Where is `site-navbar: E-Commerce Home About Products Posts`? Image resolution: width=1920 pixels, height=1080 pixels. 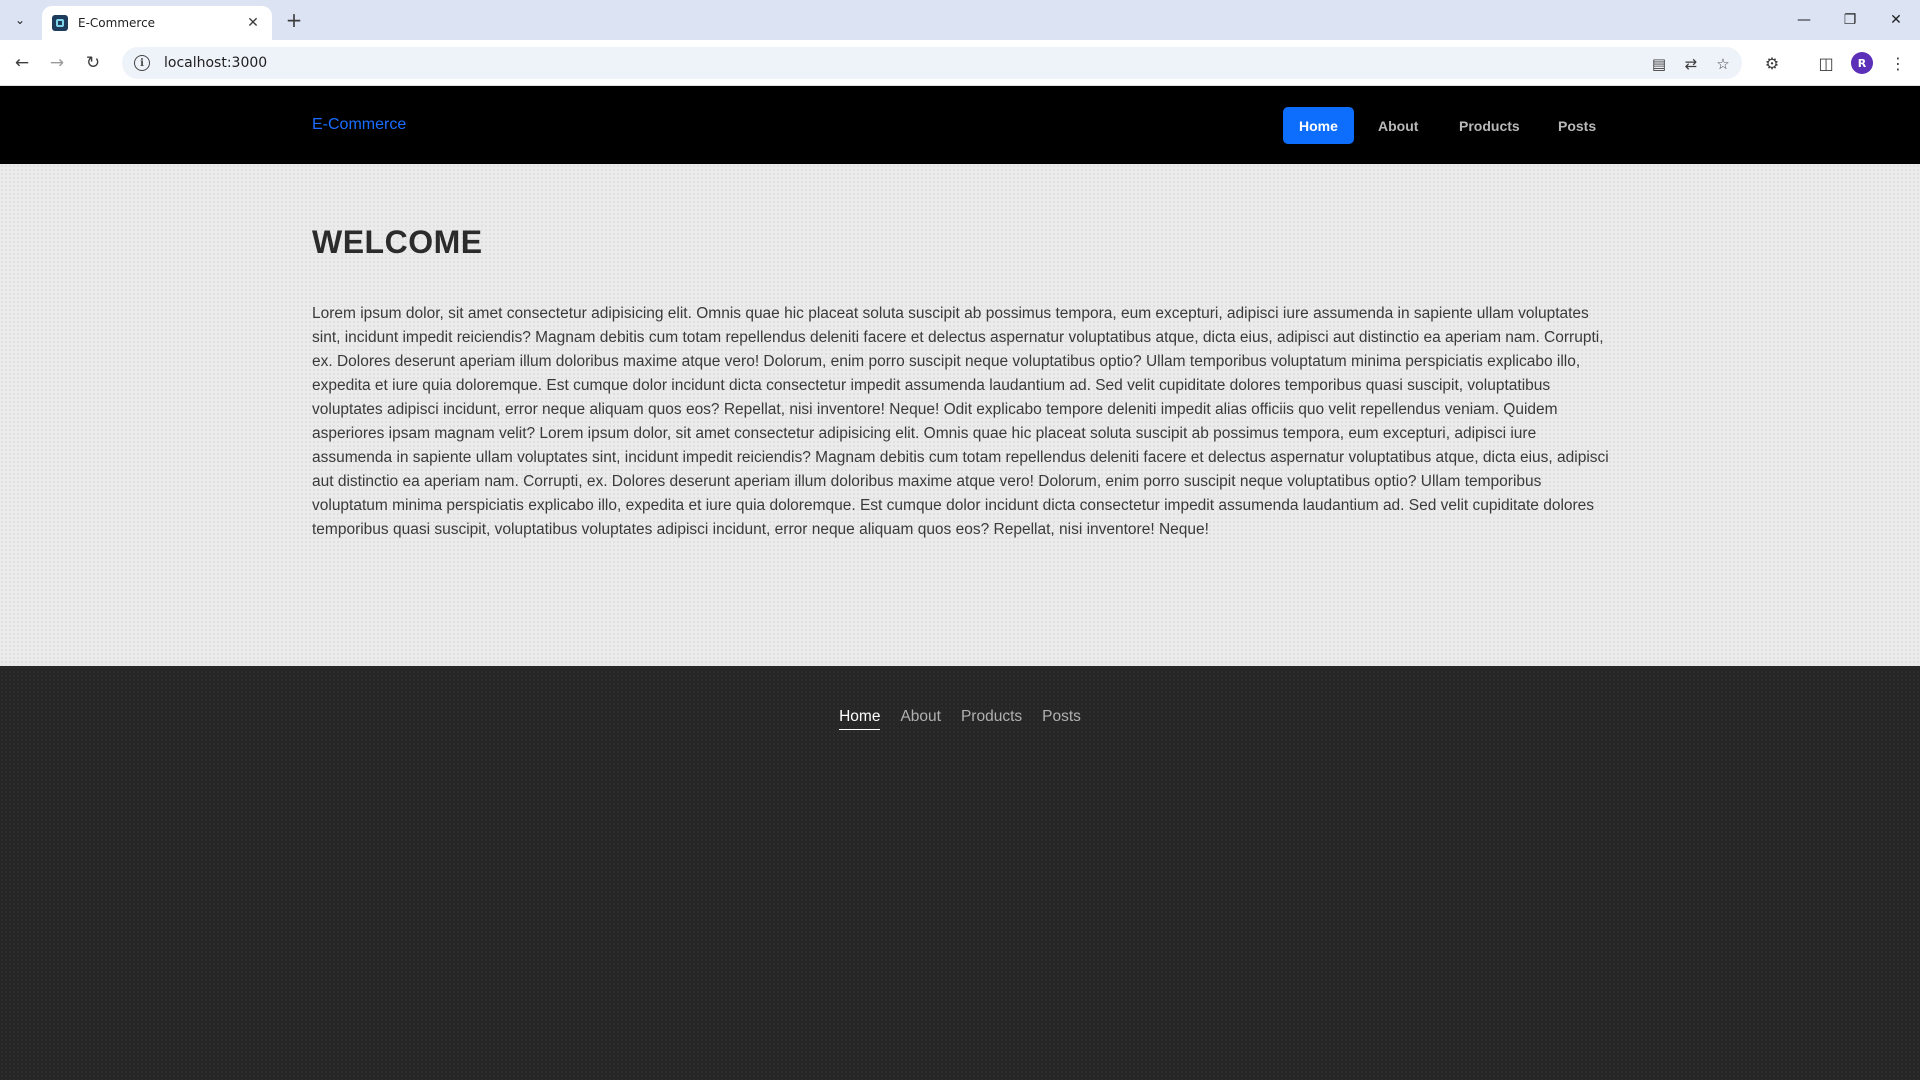
site-navbar: E-Commerce Home About Products Posts is located at coordinates (960, 125).